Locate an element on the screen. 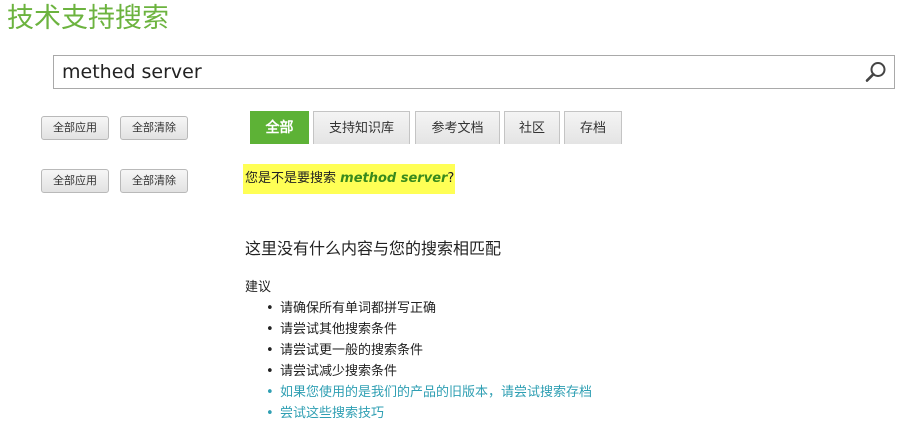 The width and height of the screenshot is (902, 434). did-you-mean-banner: 您是不是要搜索 method server? is located at coordinates (349, 179).